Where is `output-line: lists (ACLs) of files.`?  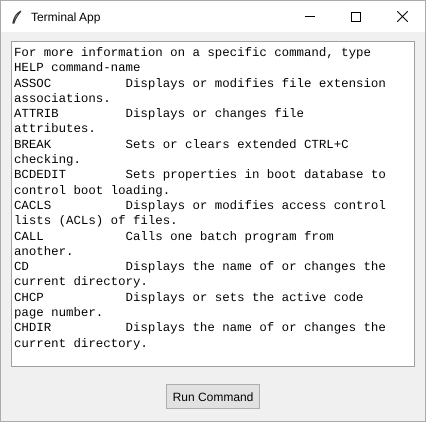 output-line: lists (ACLs) of files. is located at coordinates (96, 222).